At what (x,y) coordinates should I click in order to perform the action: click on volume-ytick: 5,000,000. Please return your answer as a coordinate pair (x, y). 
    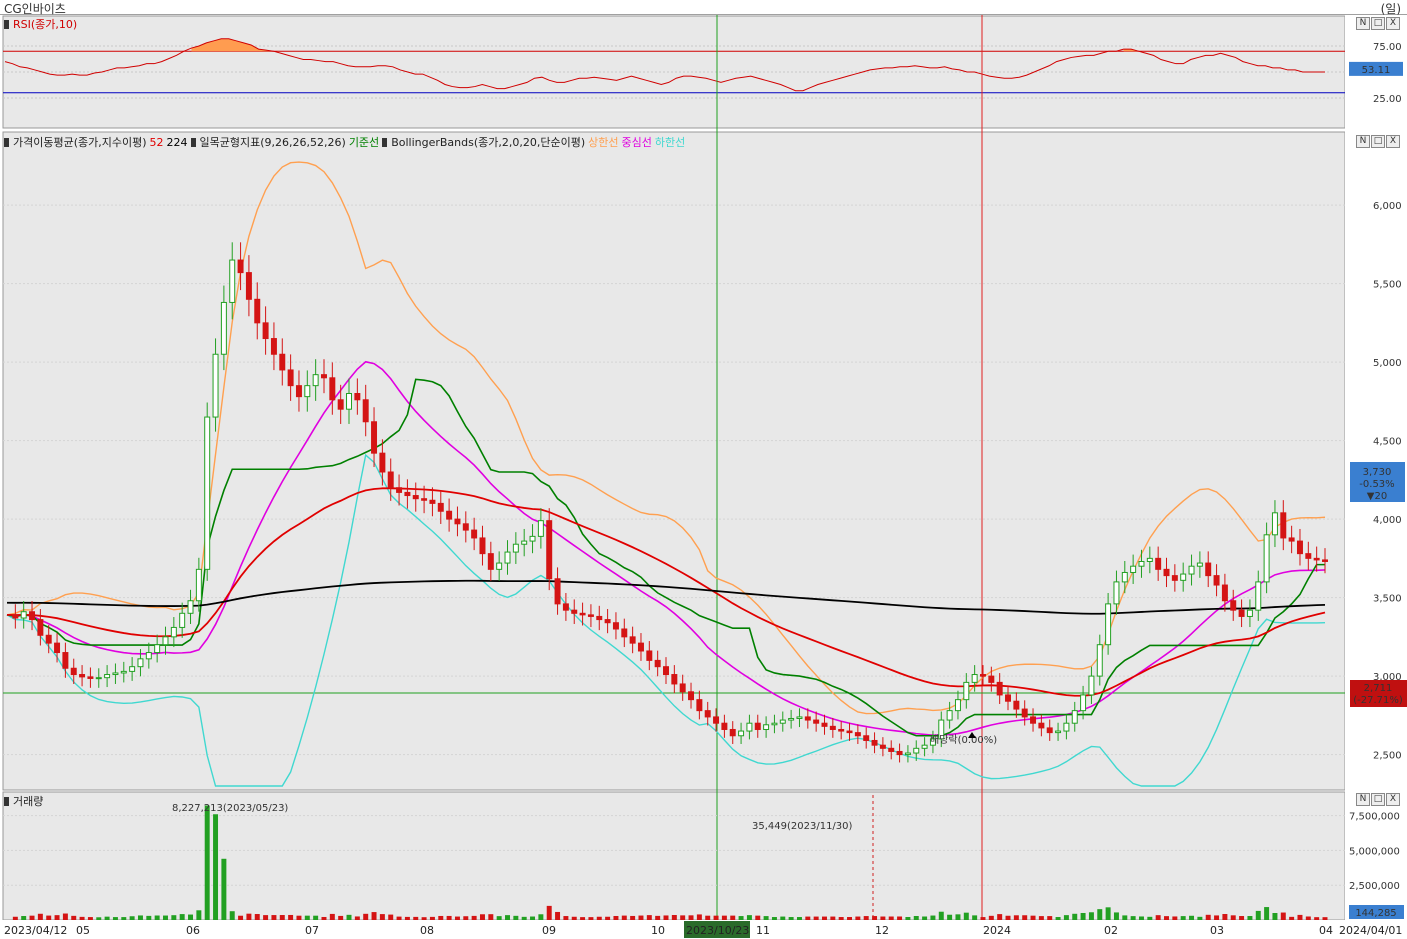
    Looking at the image, I should click on (1374, 851).